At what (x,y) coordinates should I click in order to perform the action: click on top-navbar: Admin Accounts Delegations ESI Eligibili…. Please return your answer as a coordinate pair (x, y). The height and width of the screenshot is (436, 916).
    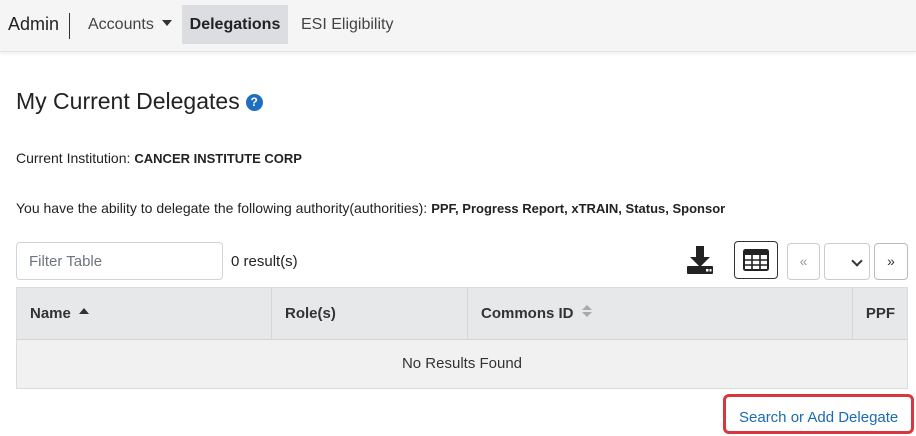
    Looking at the image, I should click on (458, 26).